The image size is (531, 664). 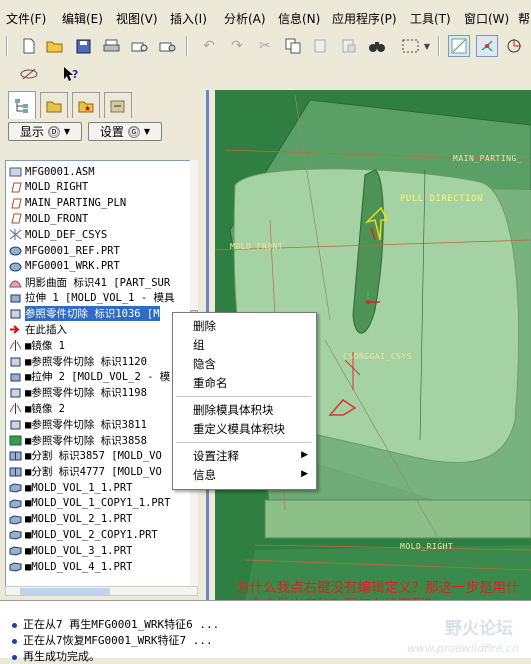 What do you see at coordinates (36, 345) in the screenshot?
I see `tree-item: ■镜像 1` at bounding box center [36, 345].